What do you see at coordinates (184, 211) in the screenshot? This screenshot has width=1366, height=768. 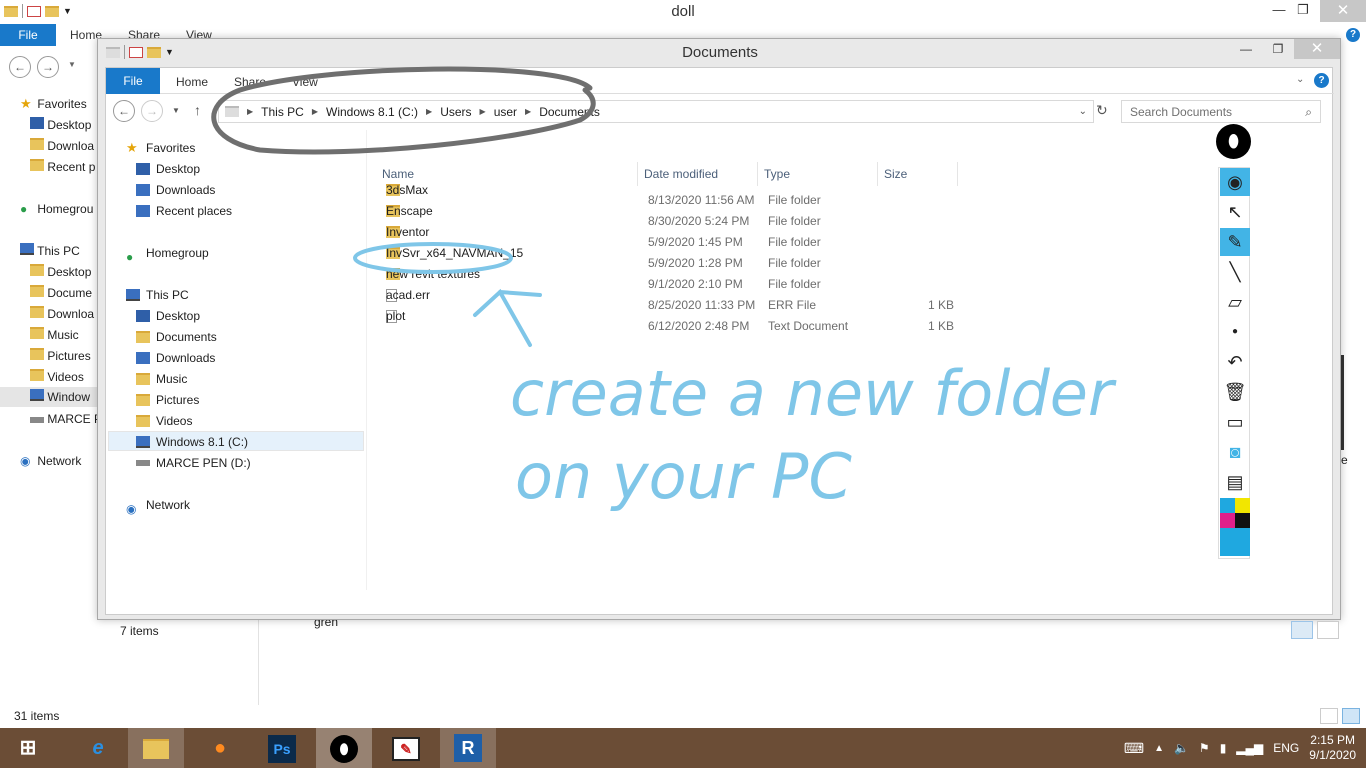 I see `nav-item-recent-places: Recent places` at bounding box center [184, 211].